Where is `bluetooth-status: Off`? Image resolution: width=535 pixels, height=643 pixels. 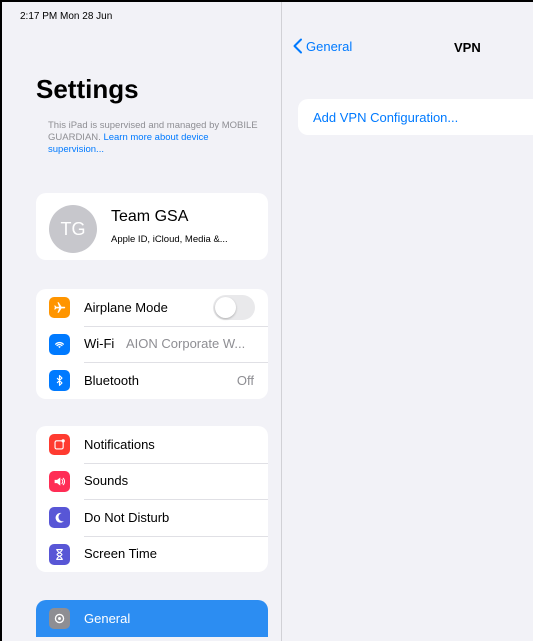
bluetooth-status: Off is located at coordinates (245, 380).